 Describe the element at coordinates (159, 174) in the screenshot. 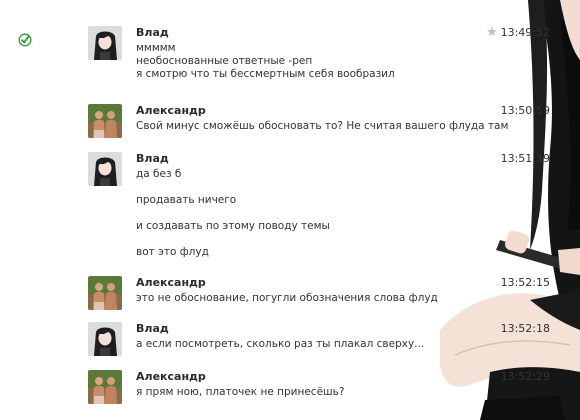

I see `message-line: да без б` at that location.